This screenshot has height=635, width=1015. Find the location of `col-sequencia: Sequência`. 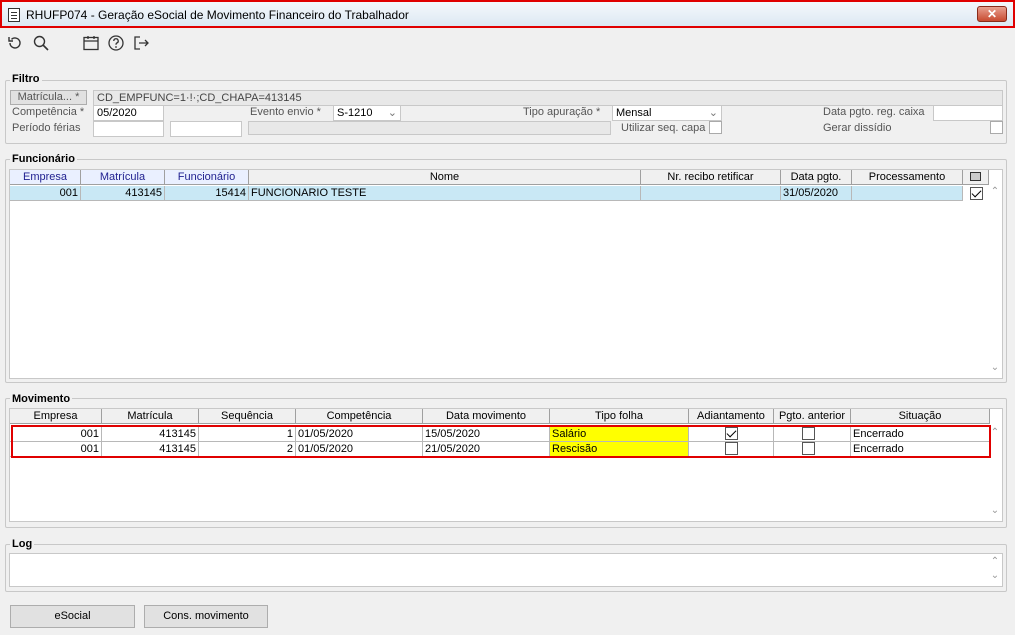

col-sequencia: Sequência is located at coordinates (247, 416).